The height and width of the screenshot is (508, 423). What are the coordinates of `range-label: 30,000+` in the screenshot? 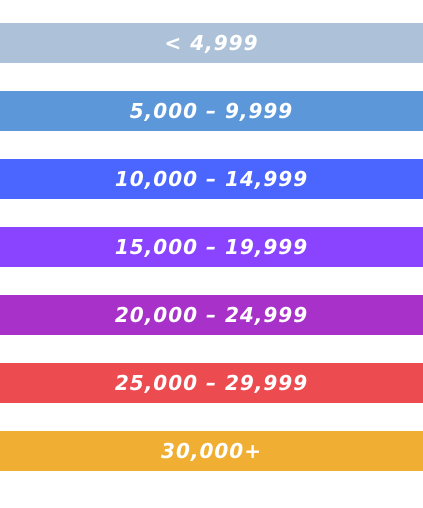 It's located at (211, 451).